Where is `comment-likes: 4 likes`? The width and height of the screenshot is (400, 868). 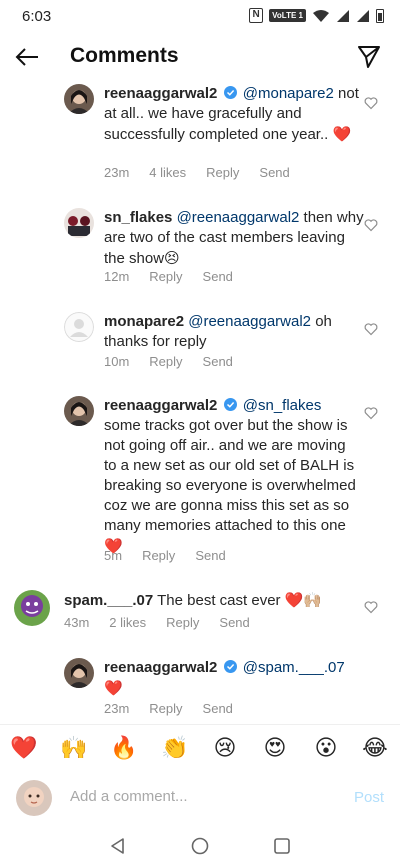
comment-likes: 4 likes is located at coordinates (167, 172).